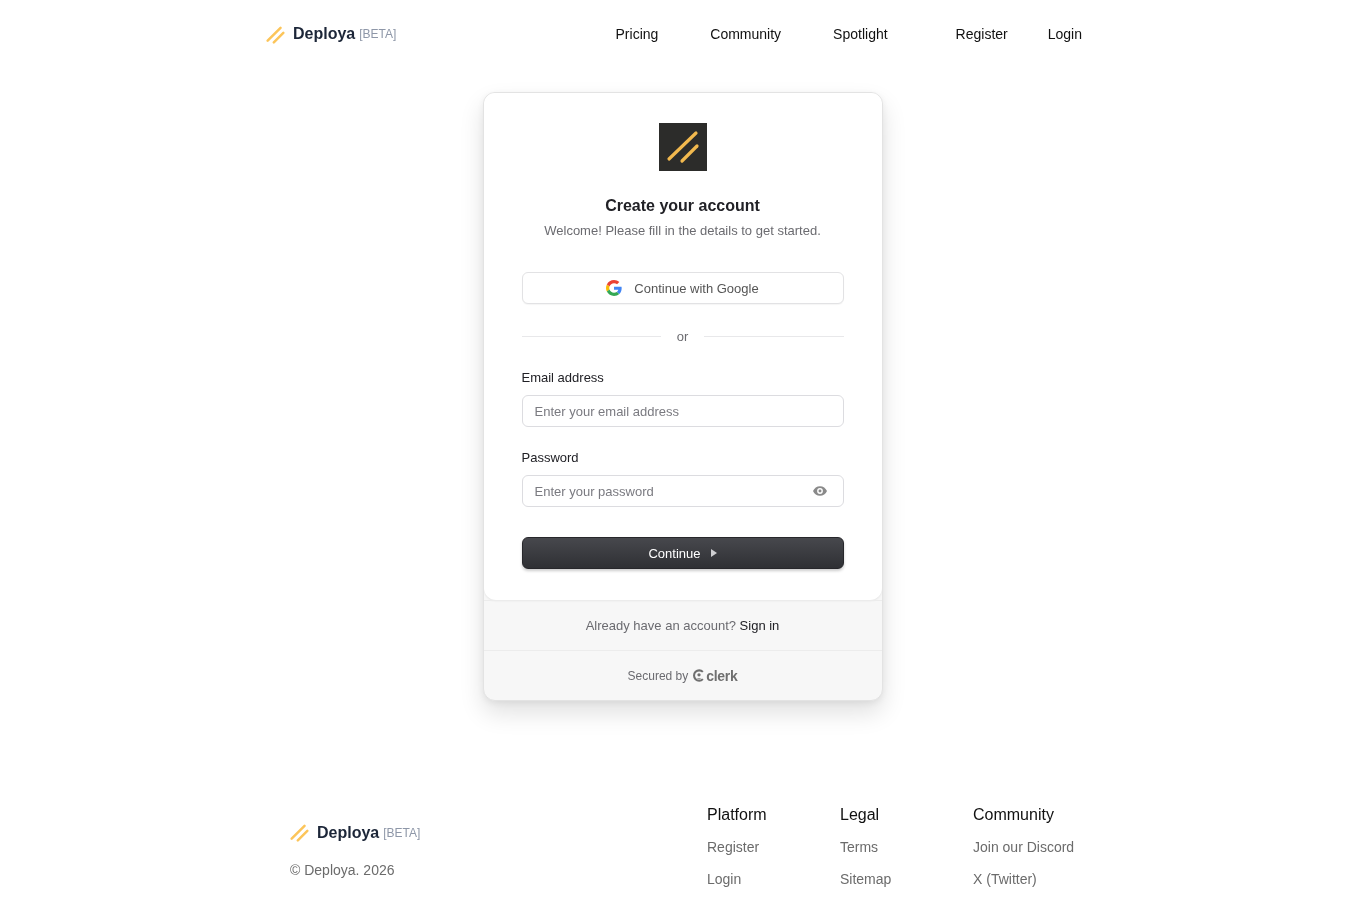 Image resolution: width=1365 pixels, height=900 pixels. Describe the element at coordinates (658, 675) in the screenshot. I see `secured-by-label: Secured by` at that location.